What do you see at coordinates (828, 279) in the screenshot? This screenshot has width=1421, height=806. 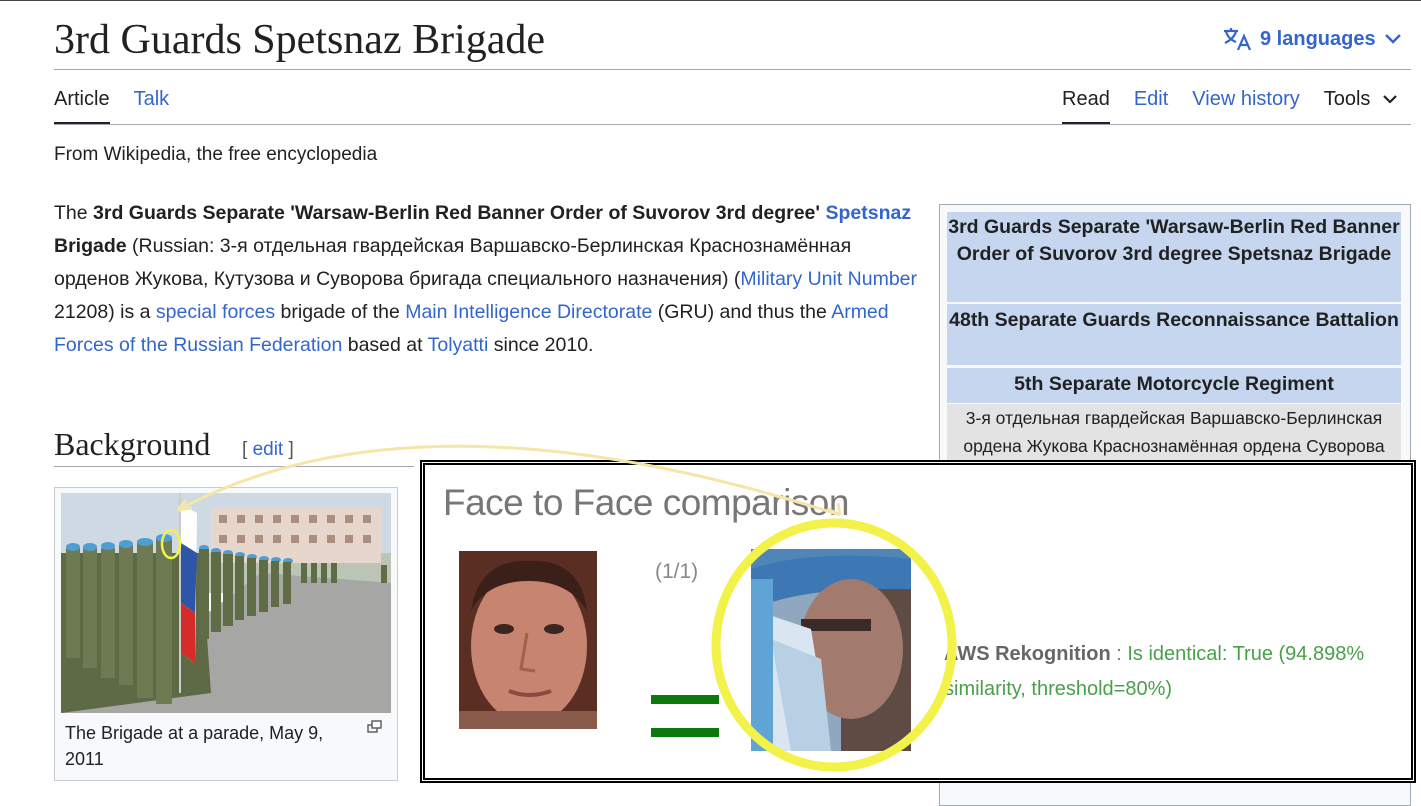 I see `link-military-unit-number: Military Unit Number` at bounding box center [828, 279].